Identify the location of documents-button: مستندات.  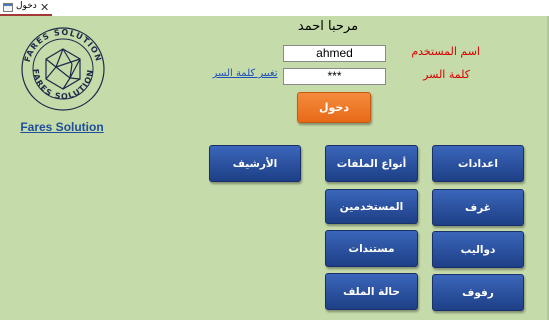
(371, 248).